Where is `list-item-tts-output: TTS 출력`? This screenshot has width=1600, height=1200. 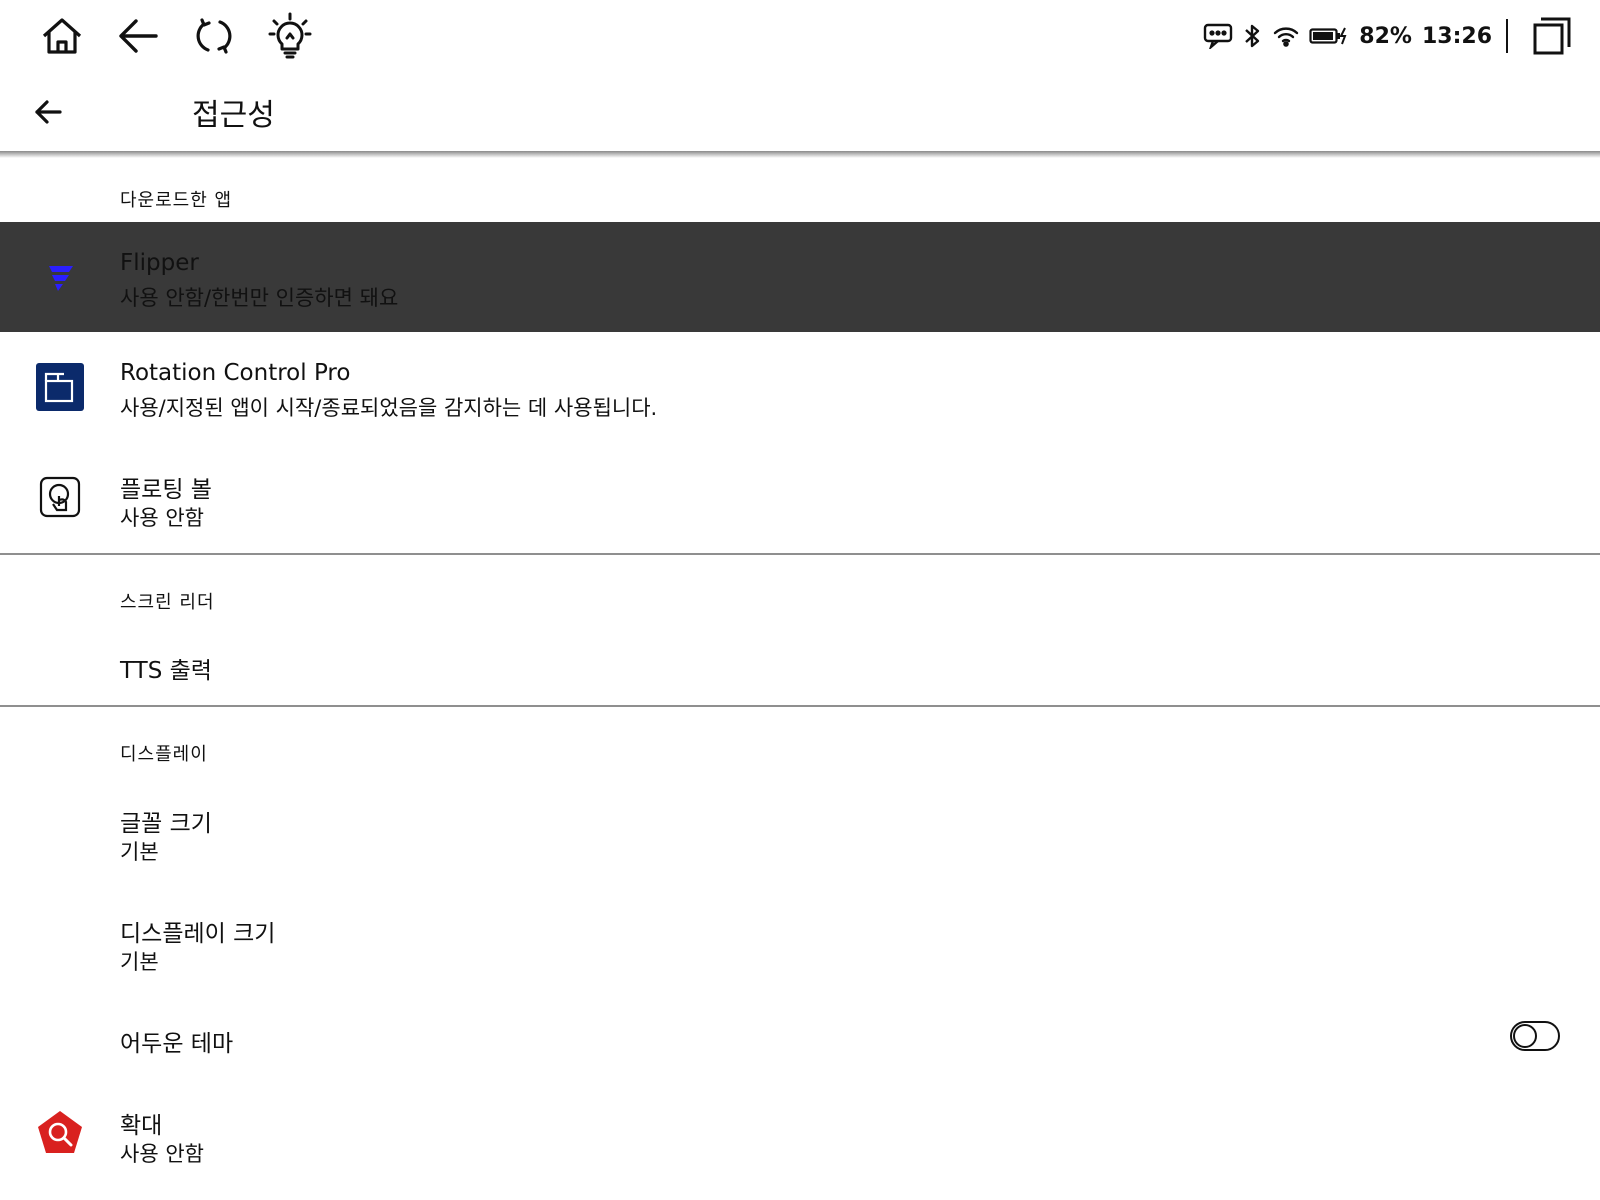
list-item-tts-output: TTS 출력 is located at coordinates (800, 665).